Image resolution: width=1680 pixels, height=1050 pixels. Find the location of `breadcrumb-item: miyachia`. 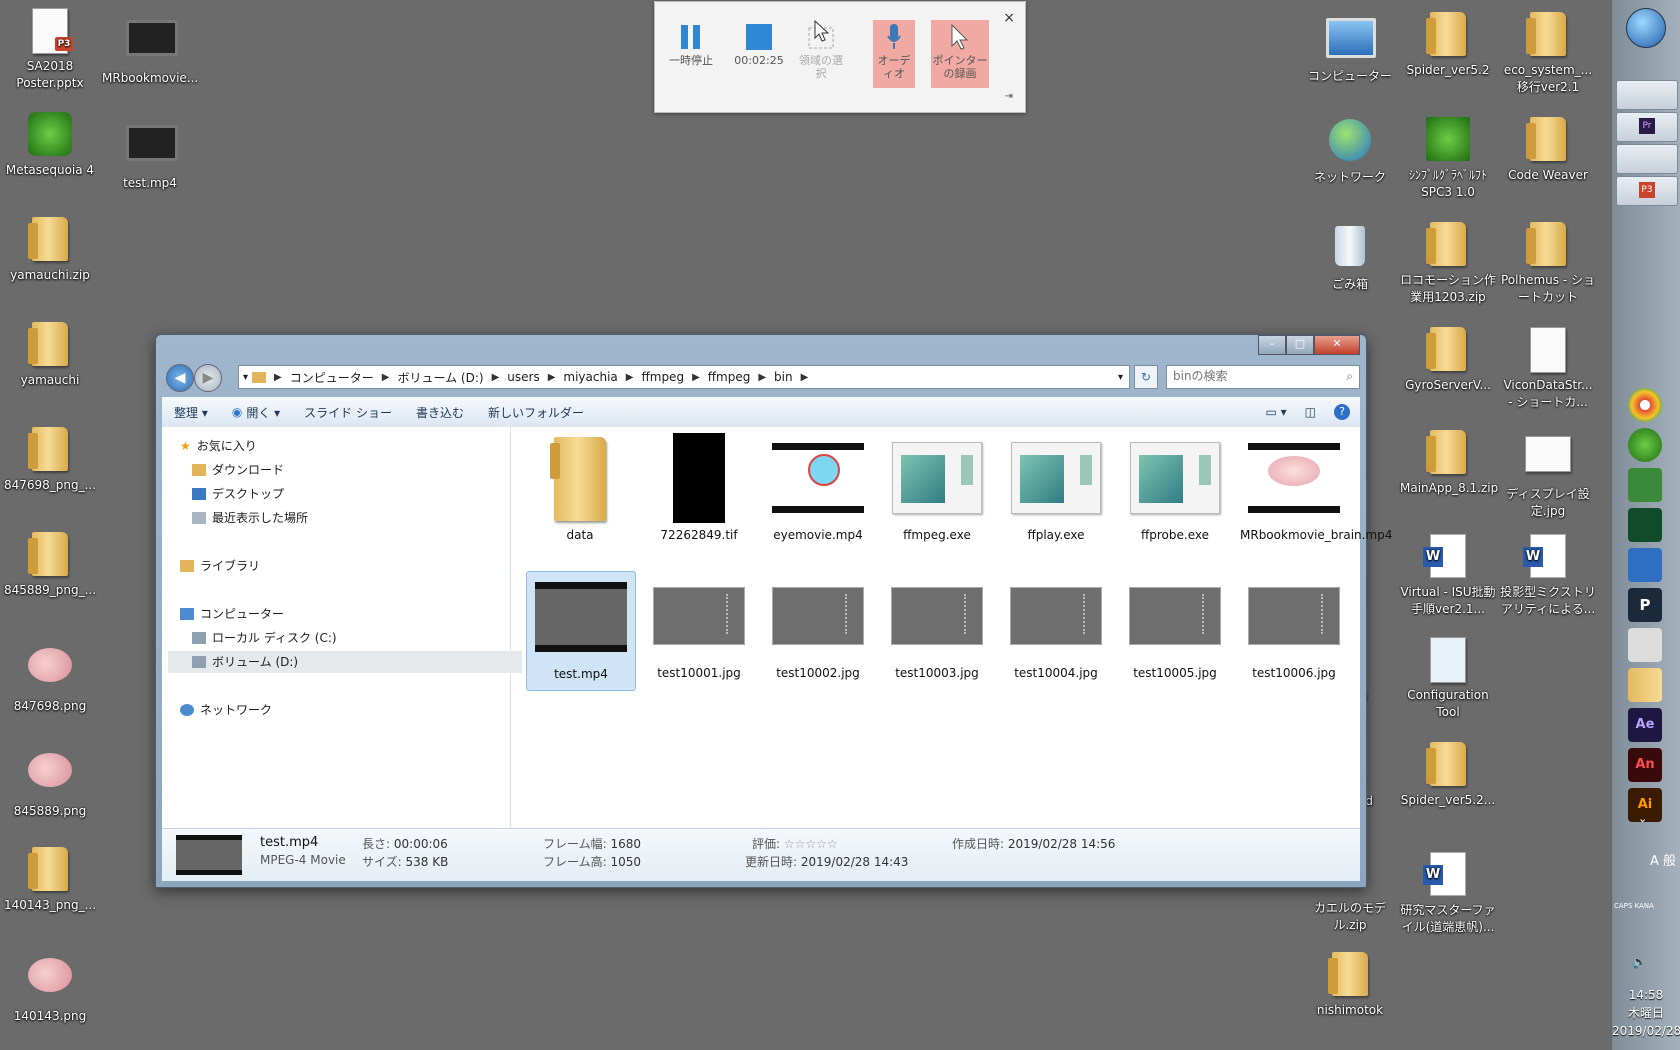

breadcrumb-item: miyachia is located at coordinates (590, 377).